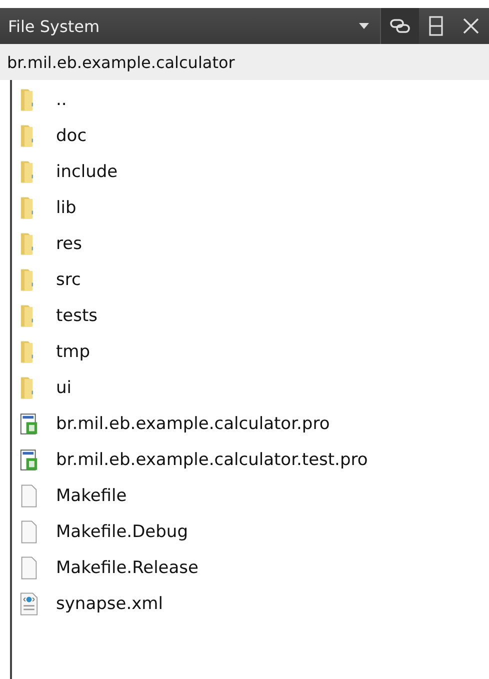 This screenshot has width=489, height=679. Describe the element at coordinates (122, 532) in the screenshot. I see `file-name: Makefile.Debug` at that location.